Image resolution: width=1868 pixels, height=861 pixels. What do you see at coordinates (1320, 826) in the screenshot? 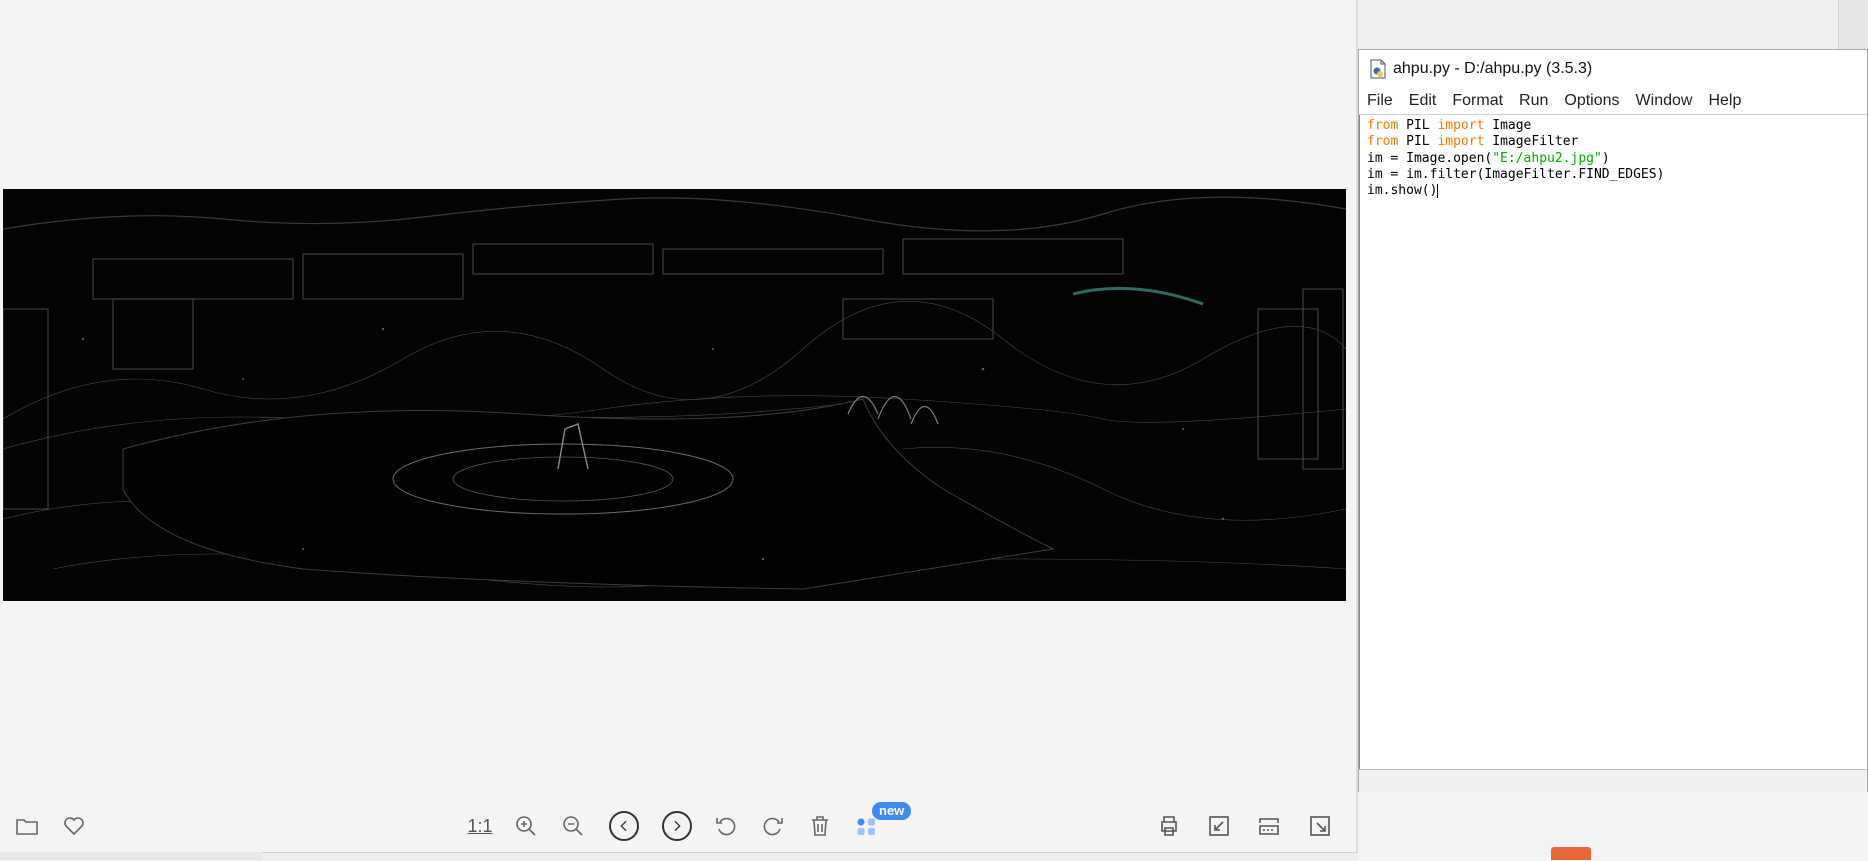
I see `fit-window-icon` at bounding box center [1320, 826].